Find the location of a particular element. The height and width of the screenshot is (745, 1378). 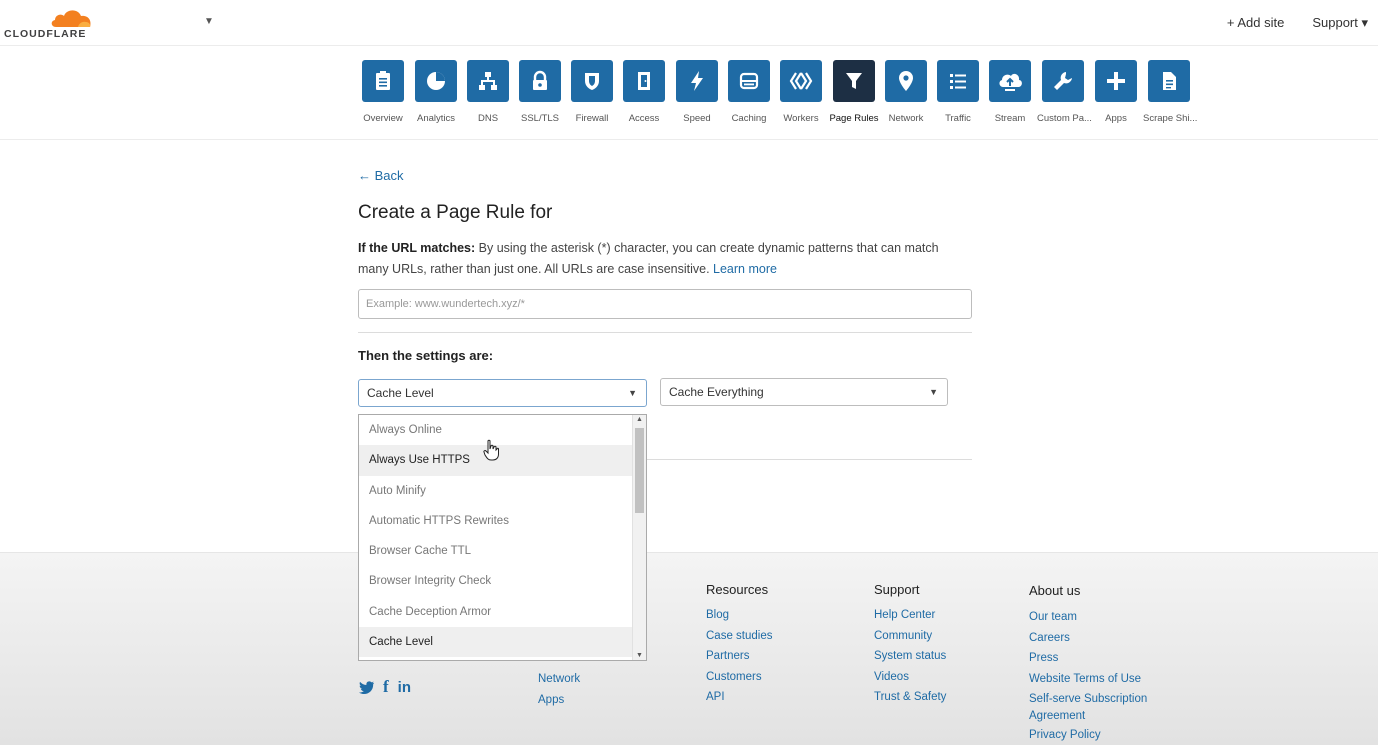

social-links: f in is located at coordinates (385, 687).